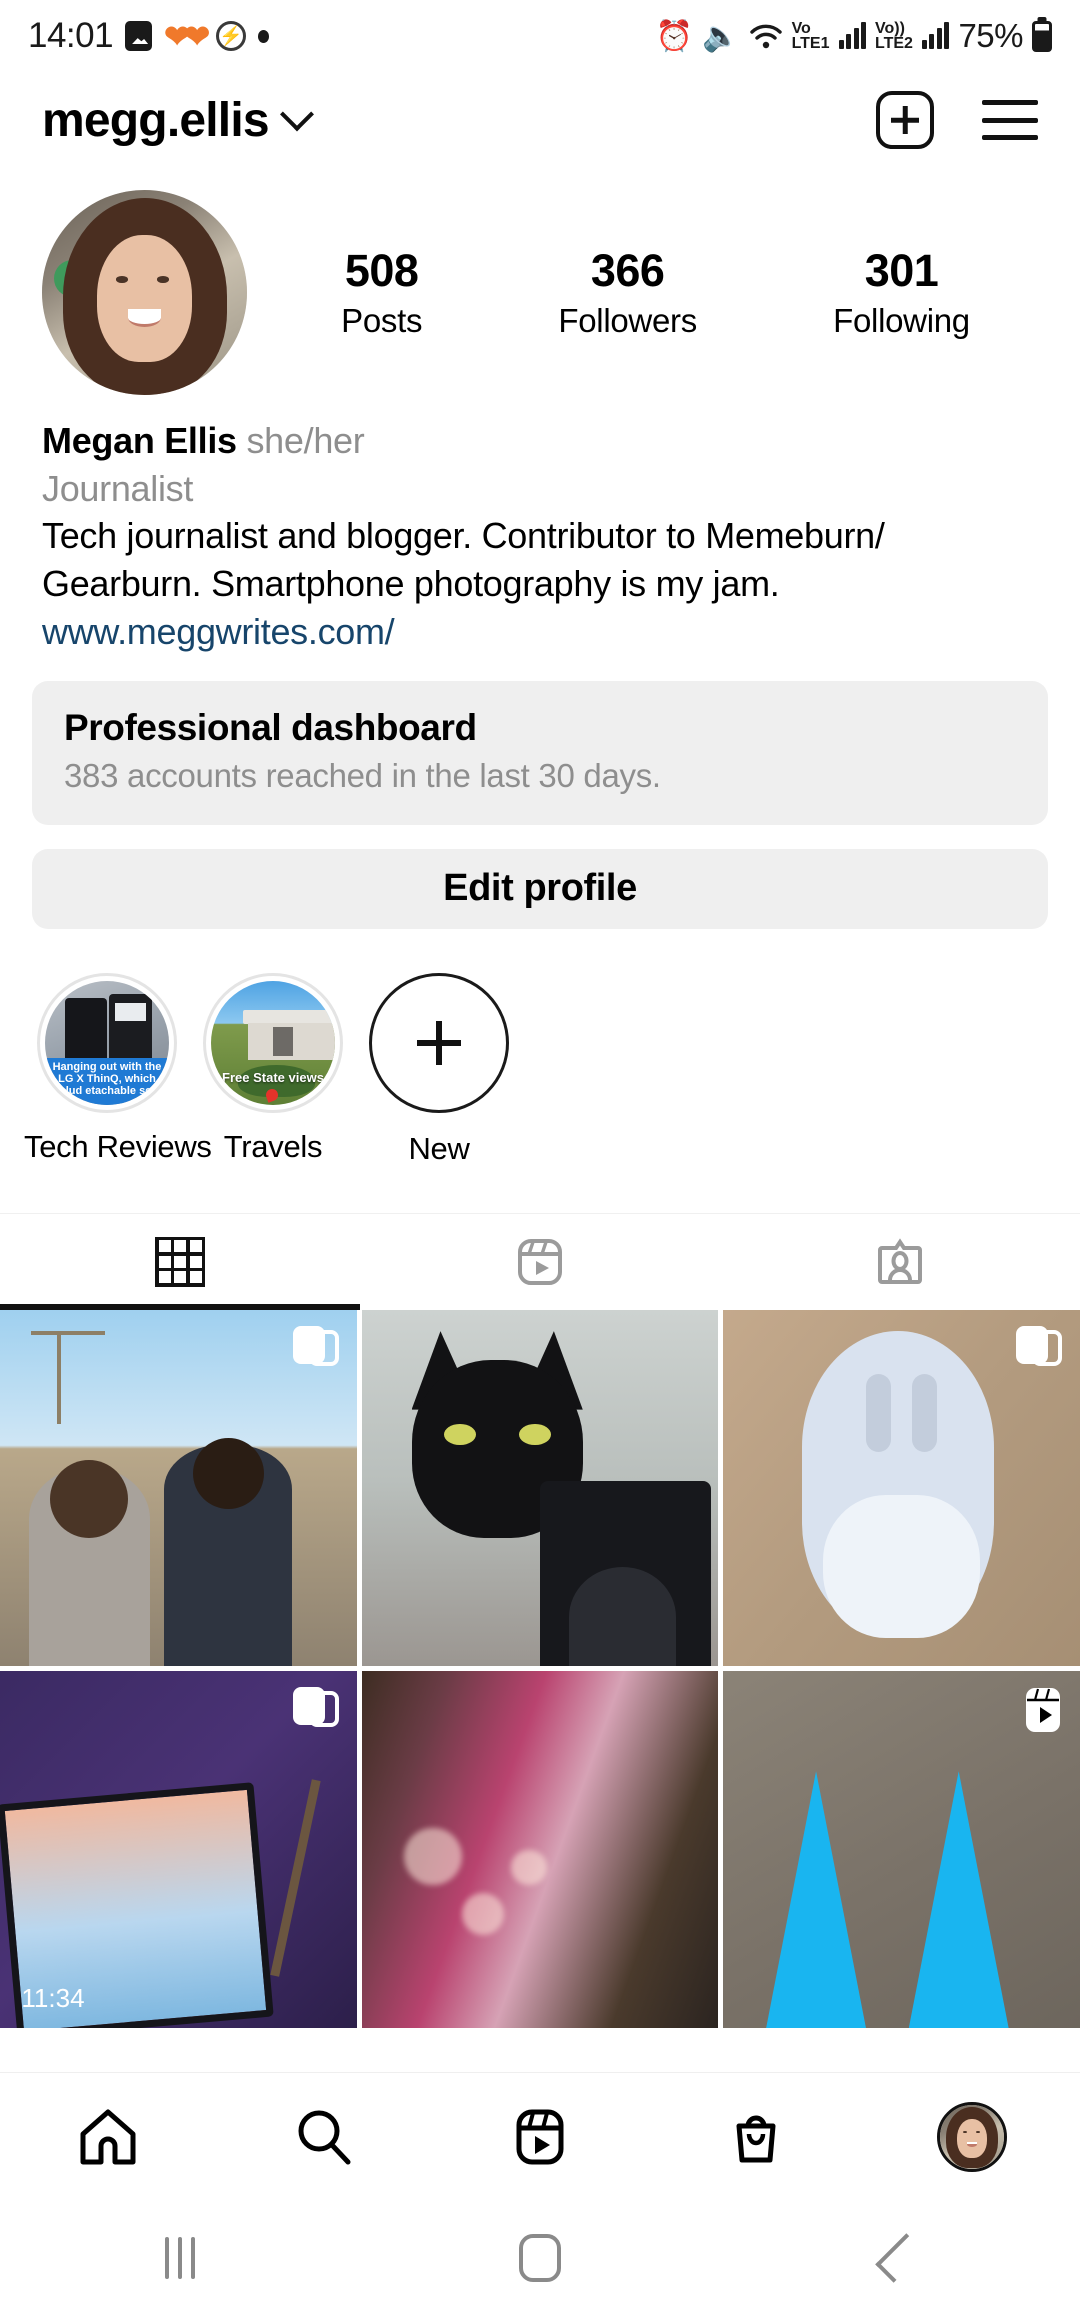 Image resolution: width=1080 pixels, height=2316 pixels. I want to click on dnd-icon, so click(231, 36).